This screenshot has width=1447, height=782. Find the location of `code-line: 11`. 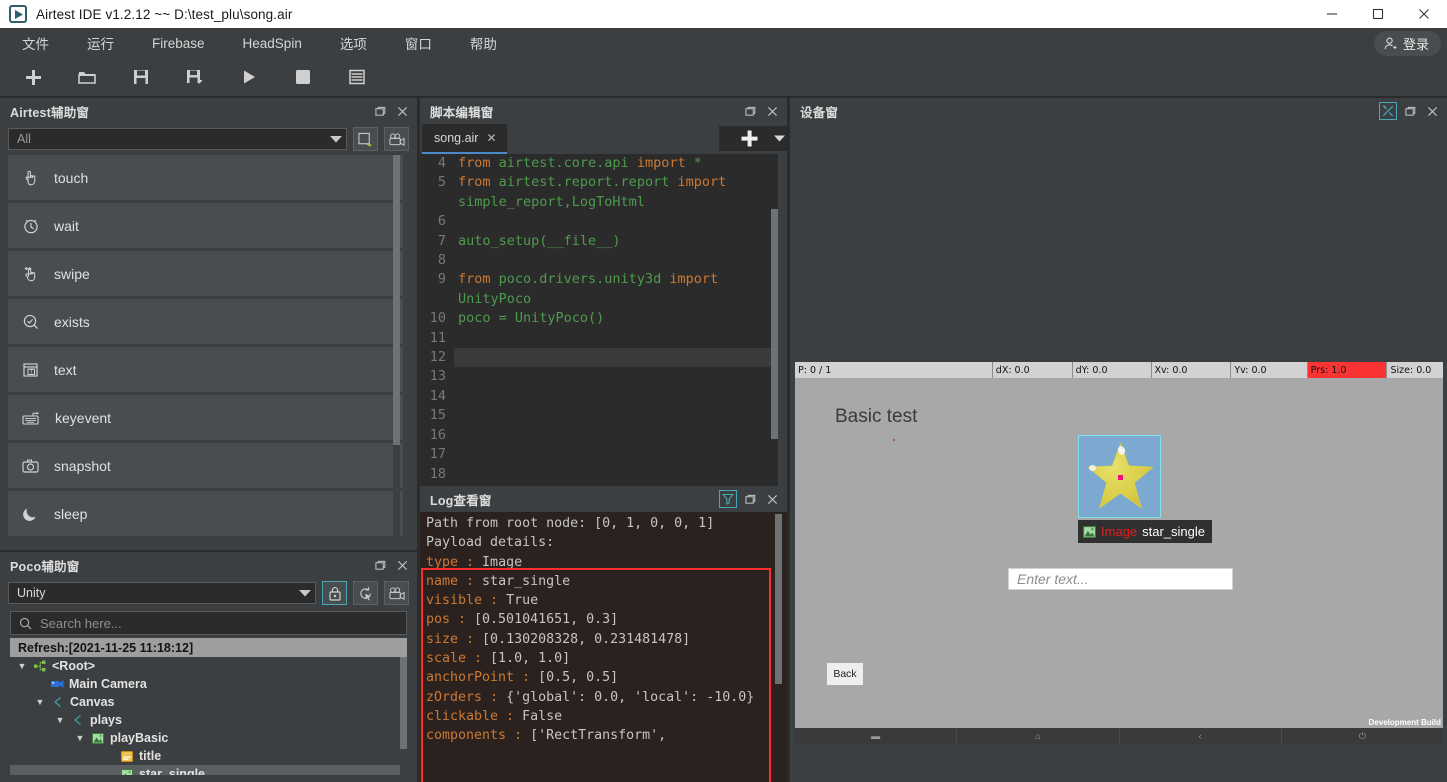

code-line: 11 is located at coordinates (603, 338).